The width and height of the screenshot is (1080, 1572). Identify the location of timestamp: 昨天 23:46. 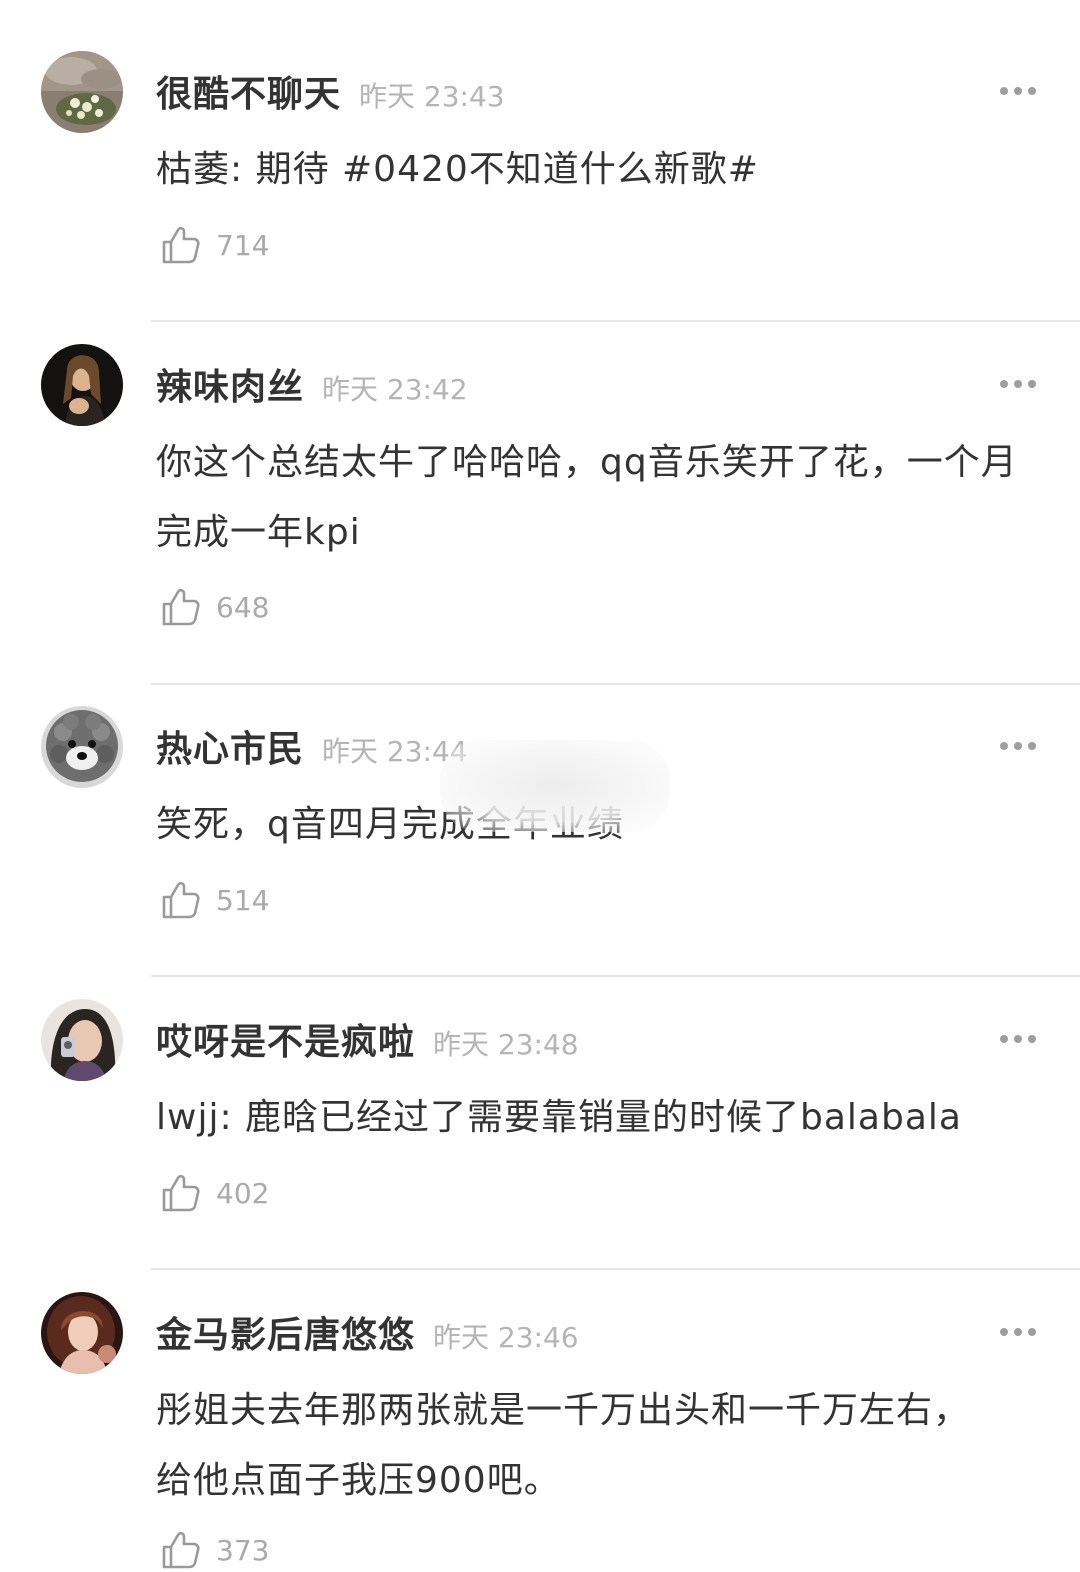
(506, 1337).